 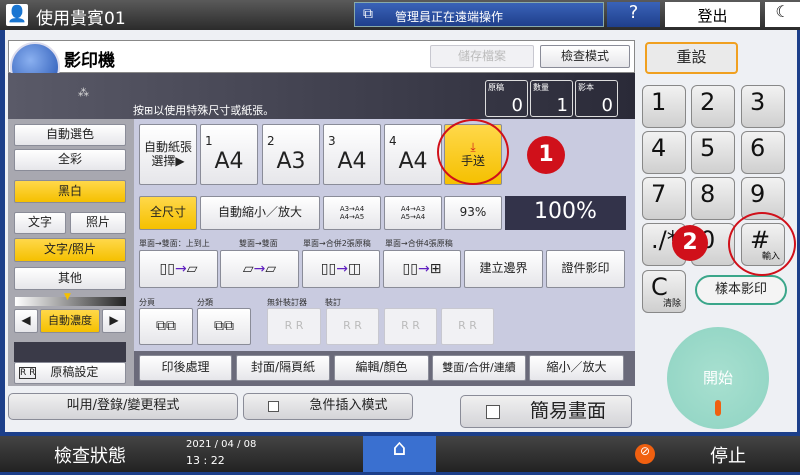 I want to click on stack-label: 分類, so click(x=205, y=302).